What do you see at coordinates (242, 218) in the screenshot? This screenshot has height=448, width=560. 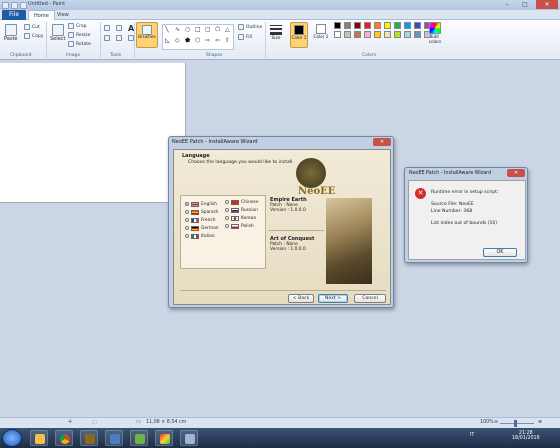 I see `language-option-korean: Korean` at bounding box center [242, 218].